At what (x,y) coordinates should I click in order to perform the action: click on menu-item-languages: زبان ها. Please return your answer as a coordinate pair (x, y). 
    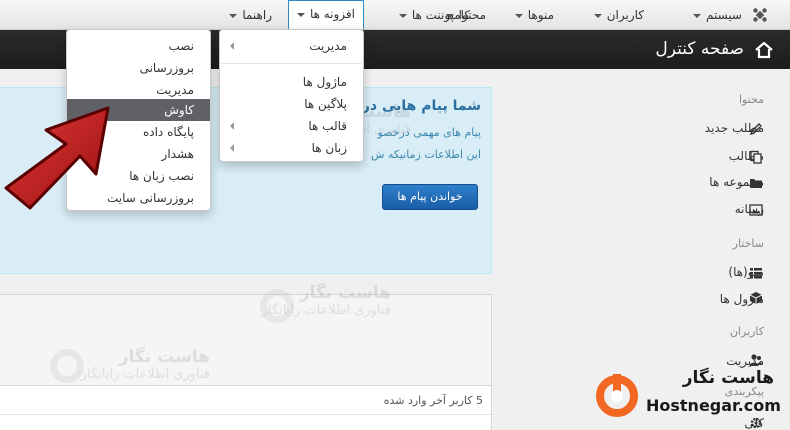
    Looking at the image, I should click on (291, 148).